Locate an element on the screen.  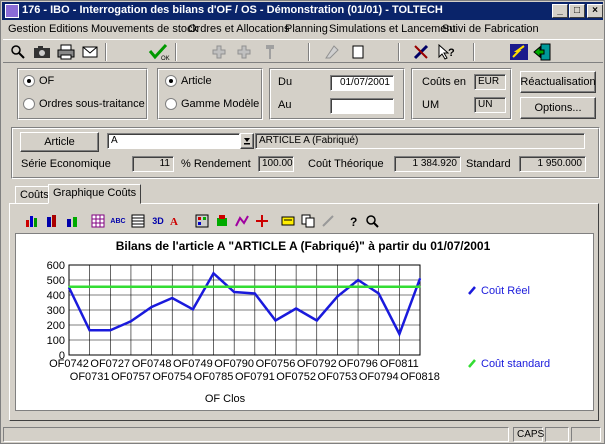
pen-icon is located at coordinates (328, 221).